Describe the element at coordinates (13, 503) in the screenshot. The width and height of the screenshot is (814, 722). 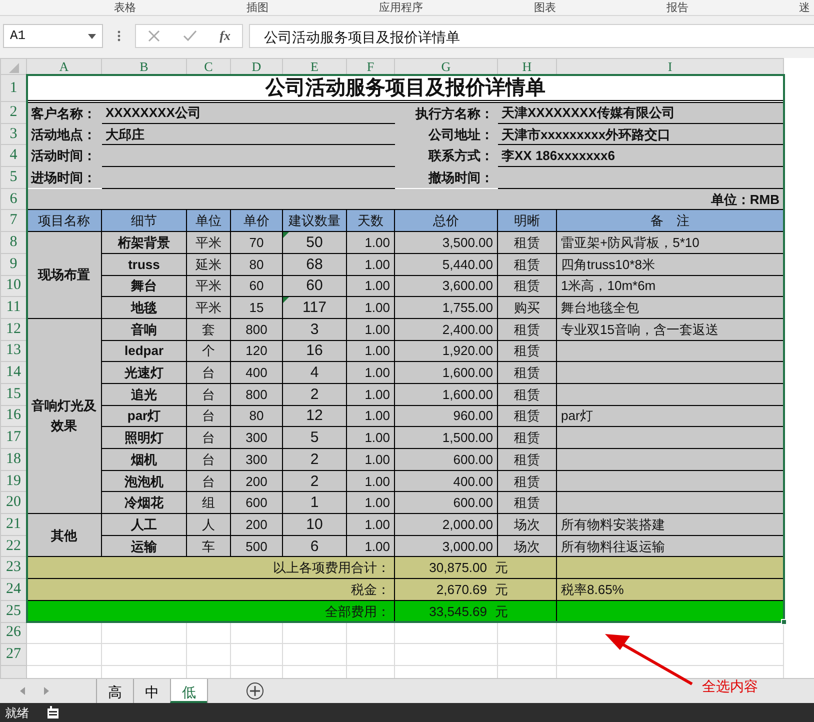
I see `row-number: 20` at that location.